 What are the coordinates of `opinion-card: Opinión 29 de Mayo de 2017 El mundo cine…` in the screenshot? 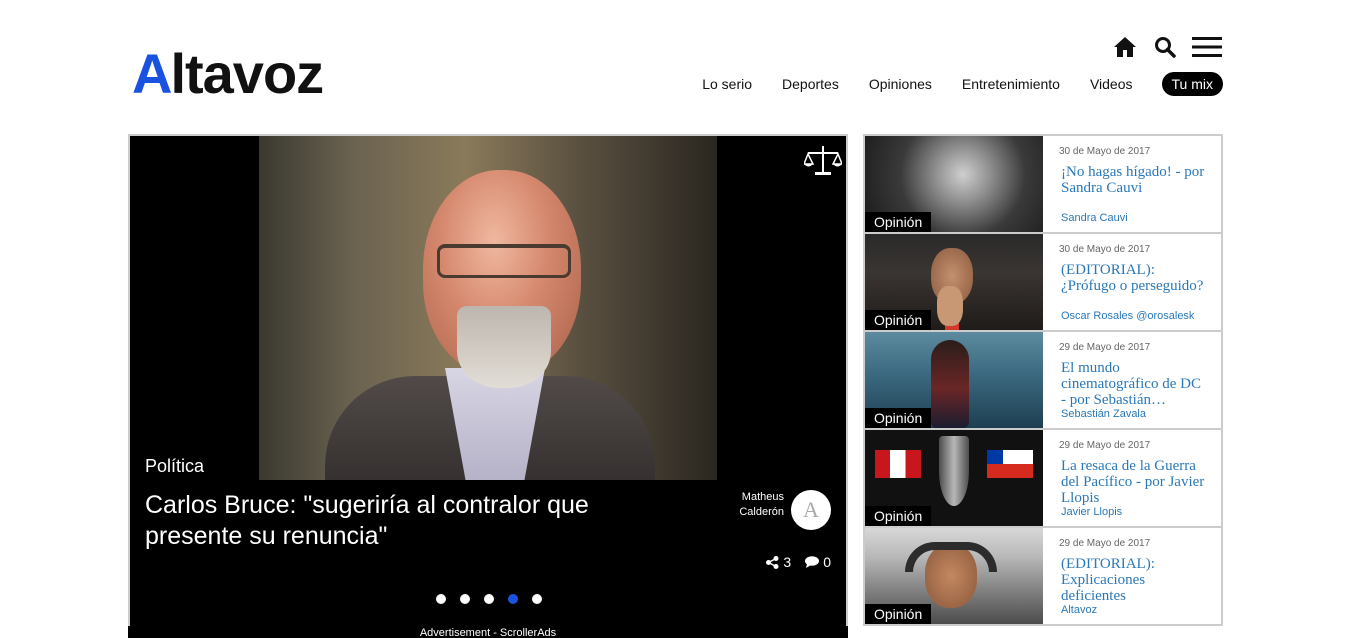 It's located at (1043, 379).